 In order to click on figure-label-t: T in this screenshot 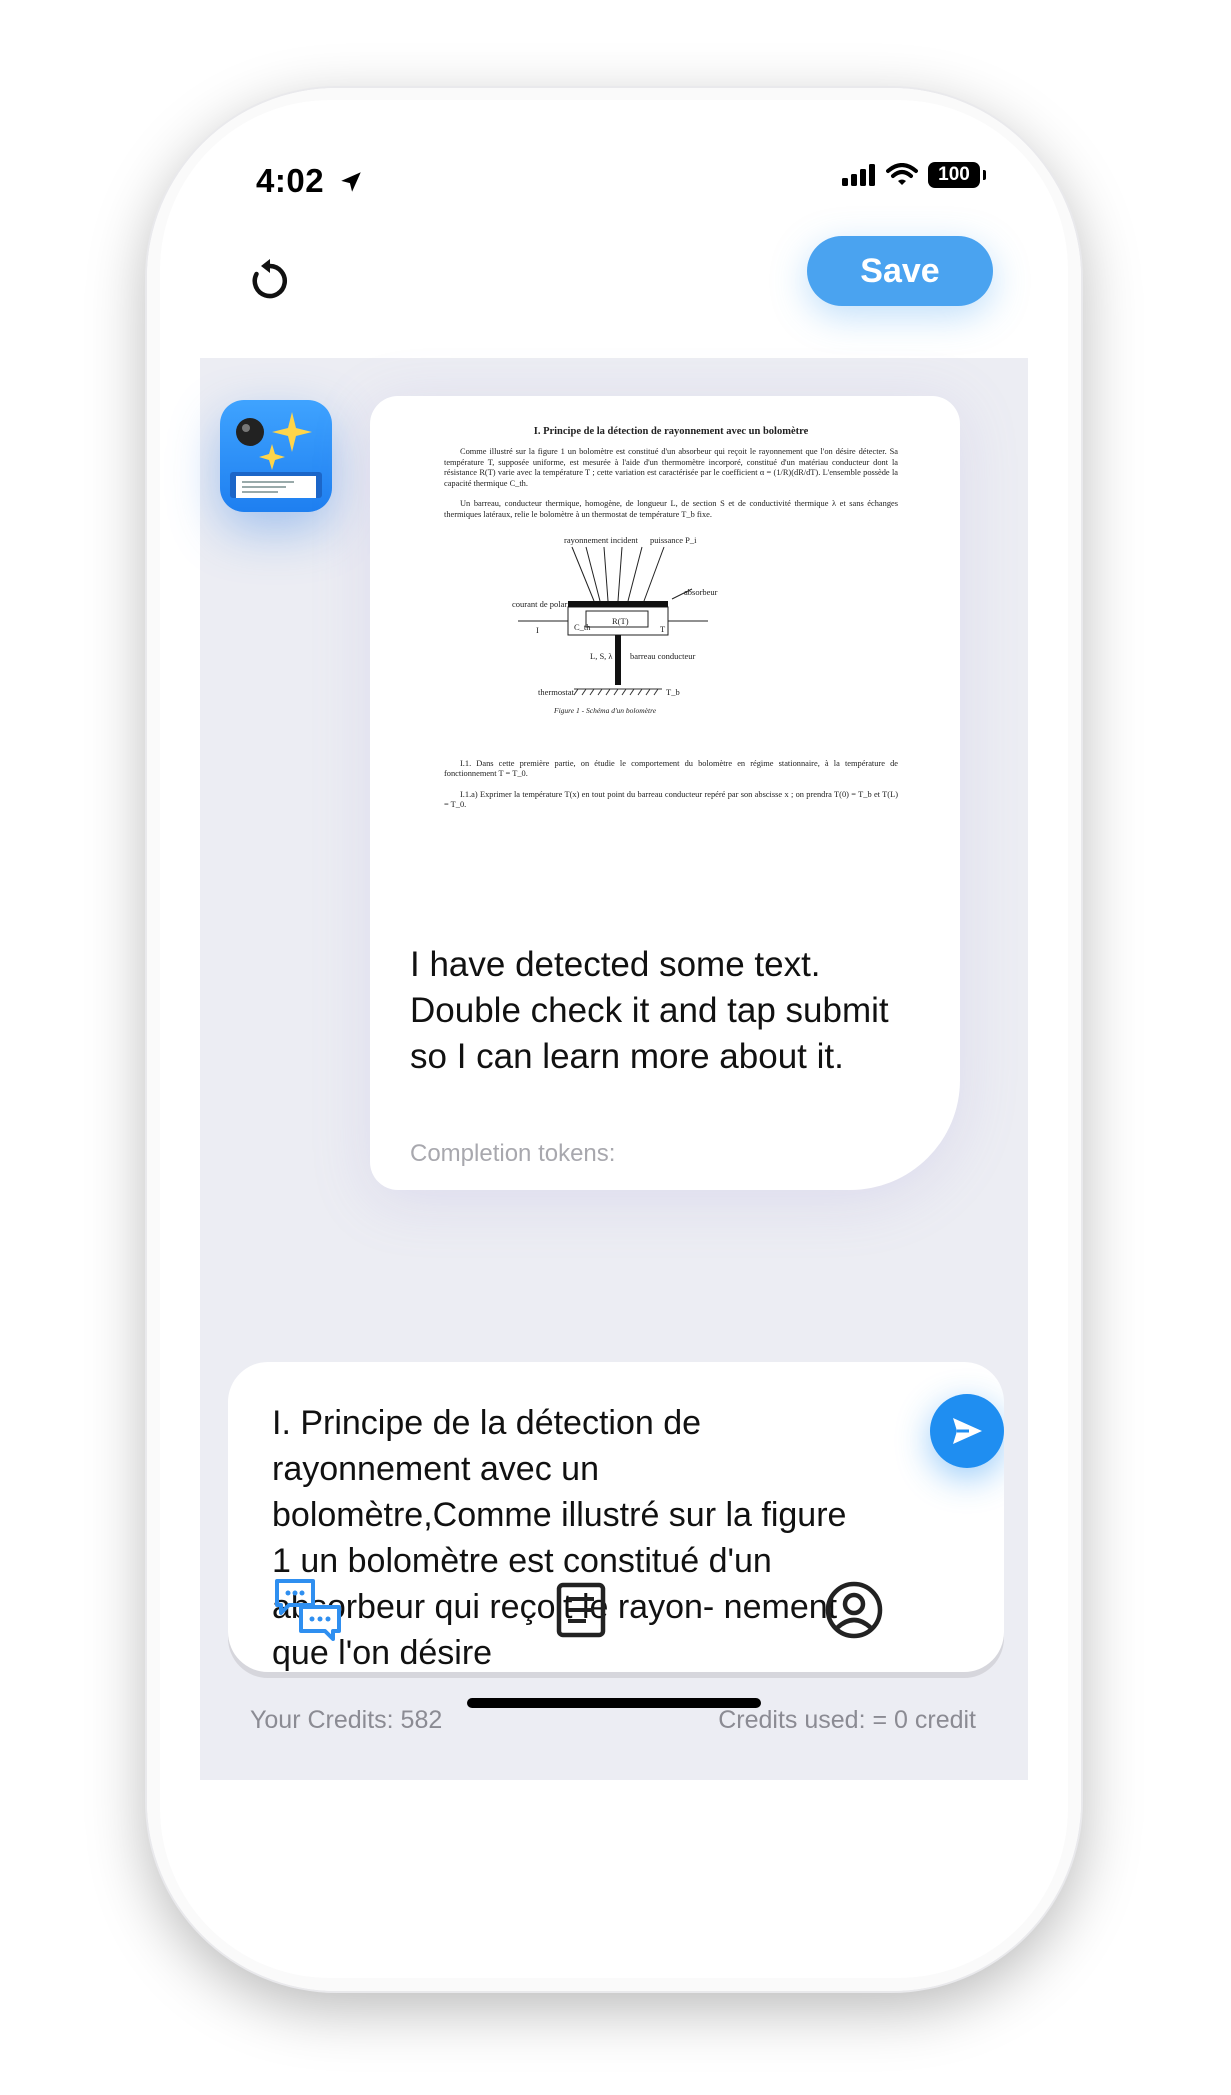, I will do `click(663, 629)`.